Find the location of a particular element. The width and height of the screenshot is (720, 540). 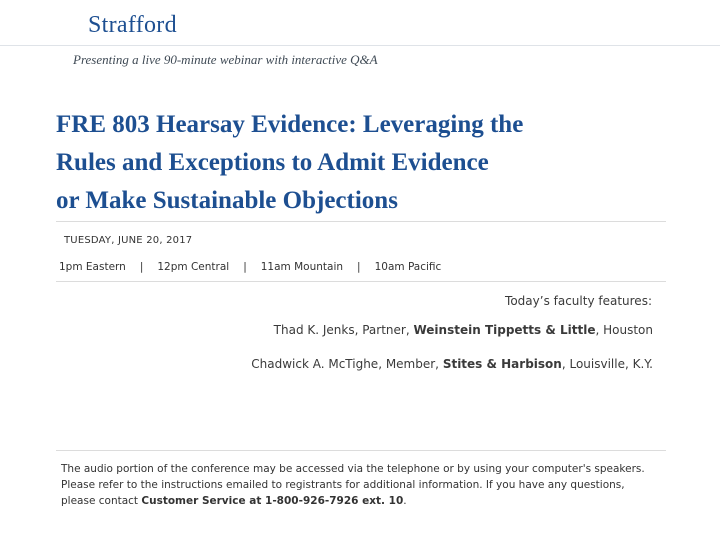

title-line-2: Rules and Exceptions to Admit Evidence is located at coordinates (272, 162).